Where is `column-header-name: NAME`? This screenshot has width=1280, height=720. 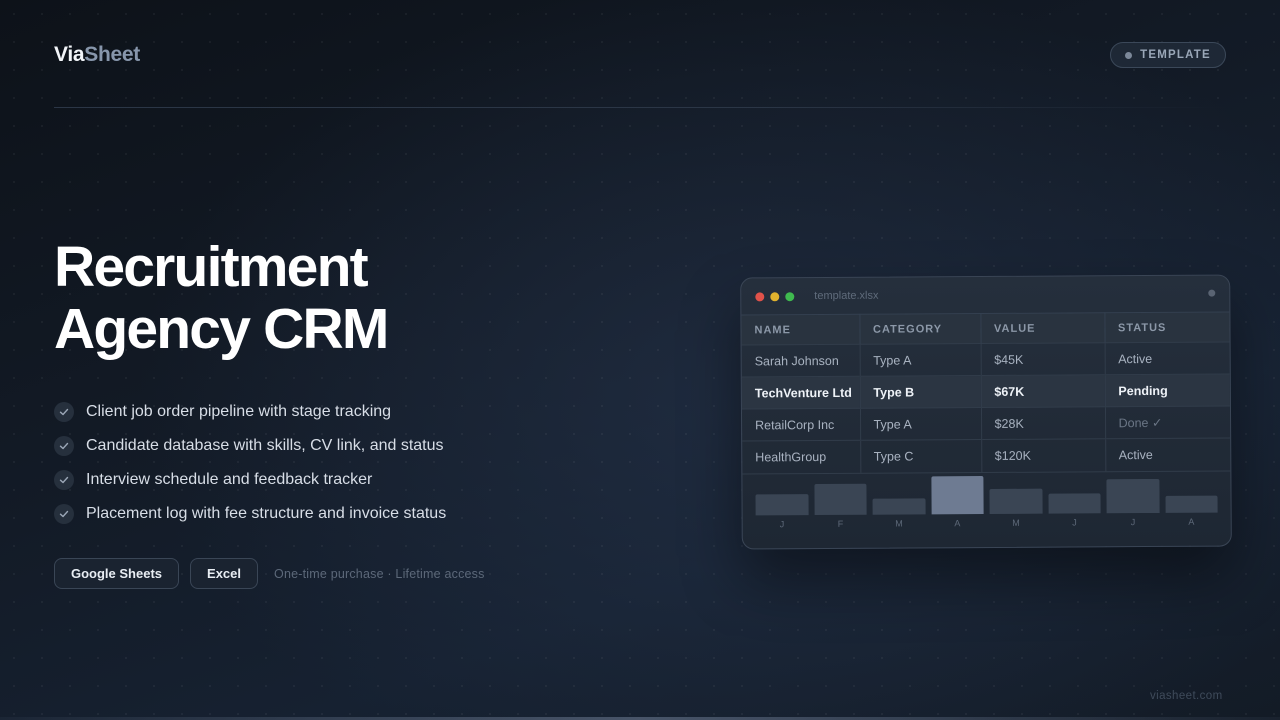 column-header-name: NAME is located at coordinates (800, 329).